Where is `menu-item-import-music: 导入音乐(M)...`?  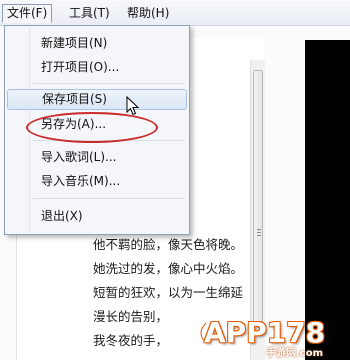
menu-item-import-music: 导入音乐(M)... is located at coordinates (97, 181).